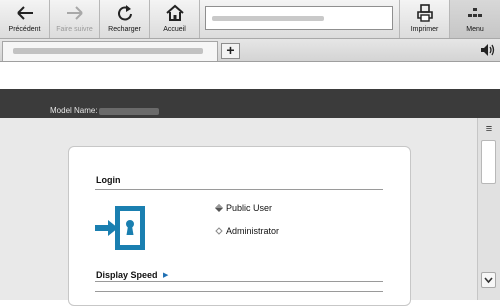  What do you see at coordinates (239, 291) in the screenshot?
I see `display-speed-divider-lower` at bounding box center [239, 291].